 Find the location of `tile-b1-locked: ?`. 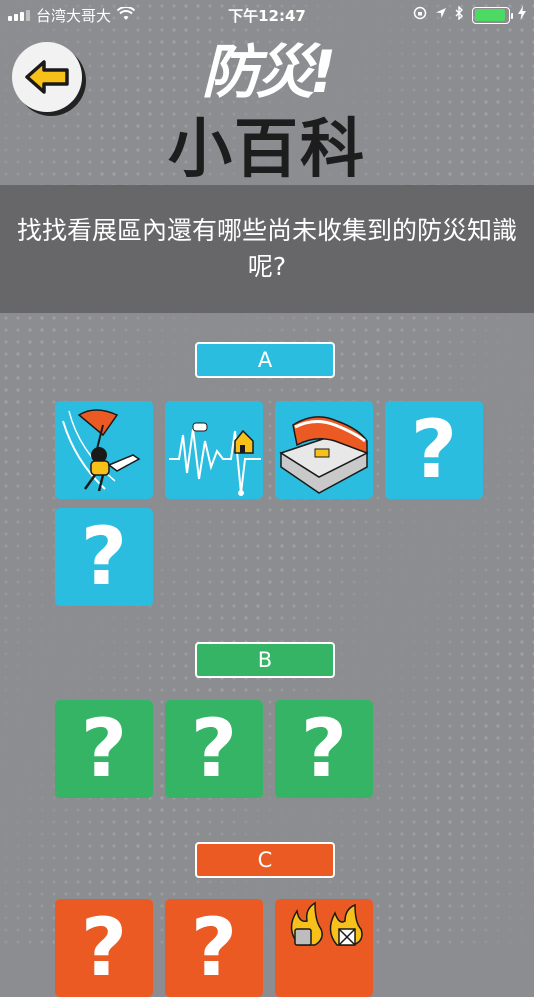

tile-b1-locked: ? is located at coordinates (104, 749).